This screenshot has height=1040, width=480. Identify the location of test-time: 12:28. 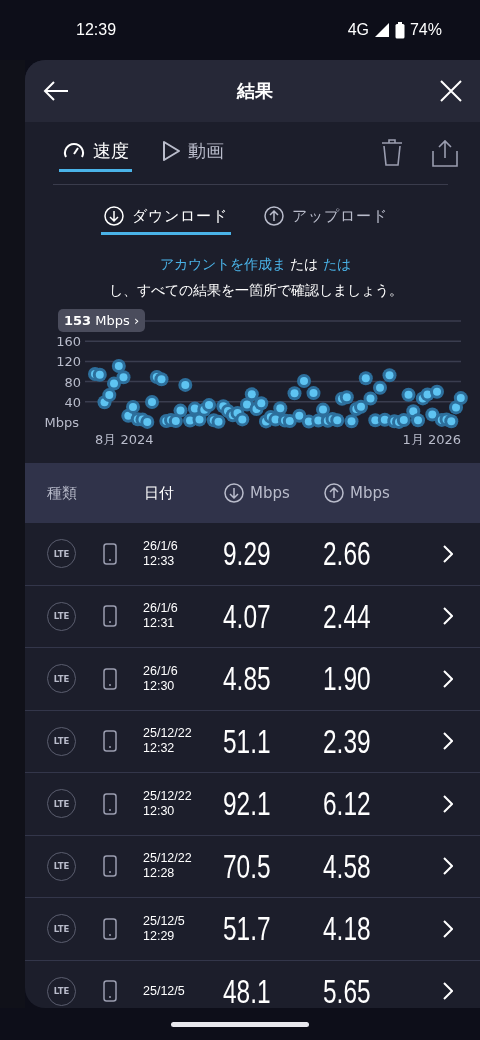
(159, 874).